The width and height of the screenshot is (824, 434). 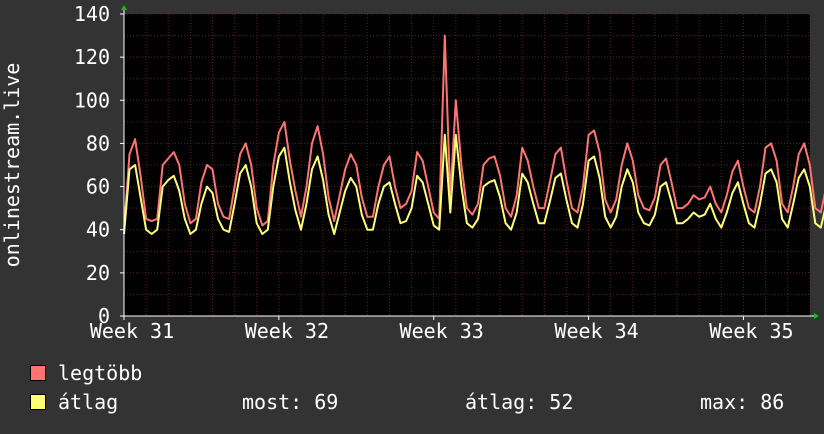 I want to click on legend-item-atlag: átlag, so click(x=74, y=402).